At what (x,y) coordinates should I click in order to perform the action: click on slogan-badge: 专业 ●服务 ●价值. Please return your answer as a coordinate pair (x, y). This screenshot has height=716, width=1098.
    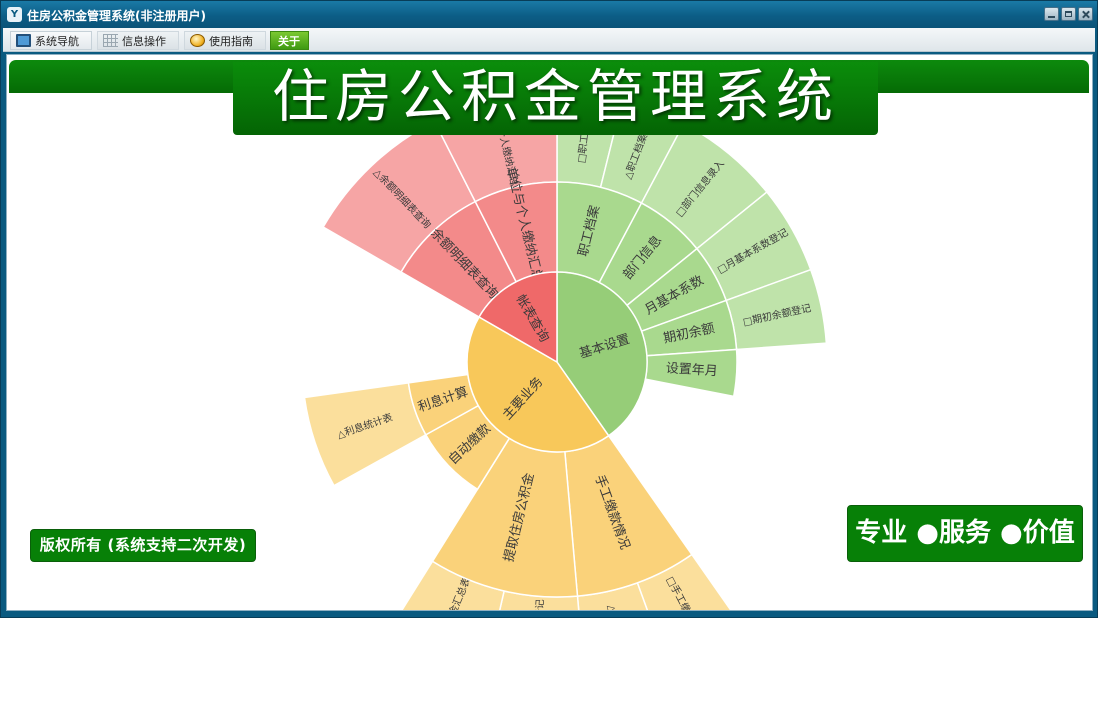
    Looking at the image, I should click on (965, 533).